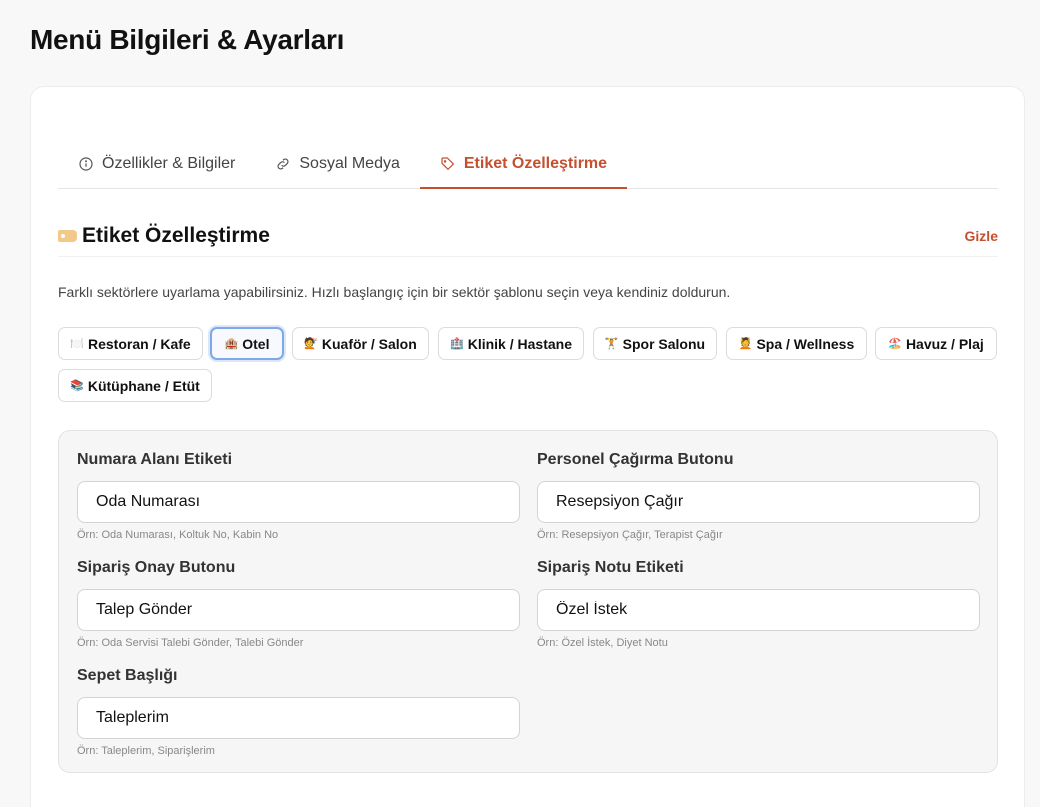  What do you see at coordinates (256, 343) in the screenshot?
I see `preset-label: Otel` at bounding box center [256, 343].